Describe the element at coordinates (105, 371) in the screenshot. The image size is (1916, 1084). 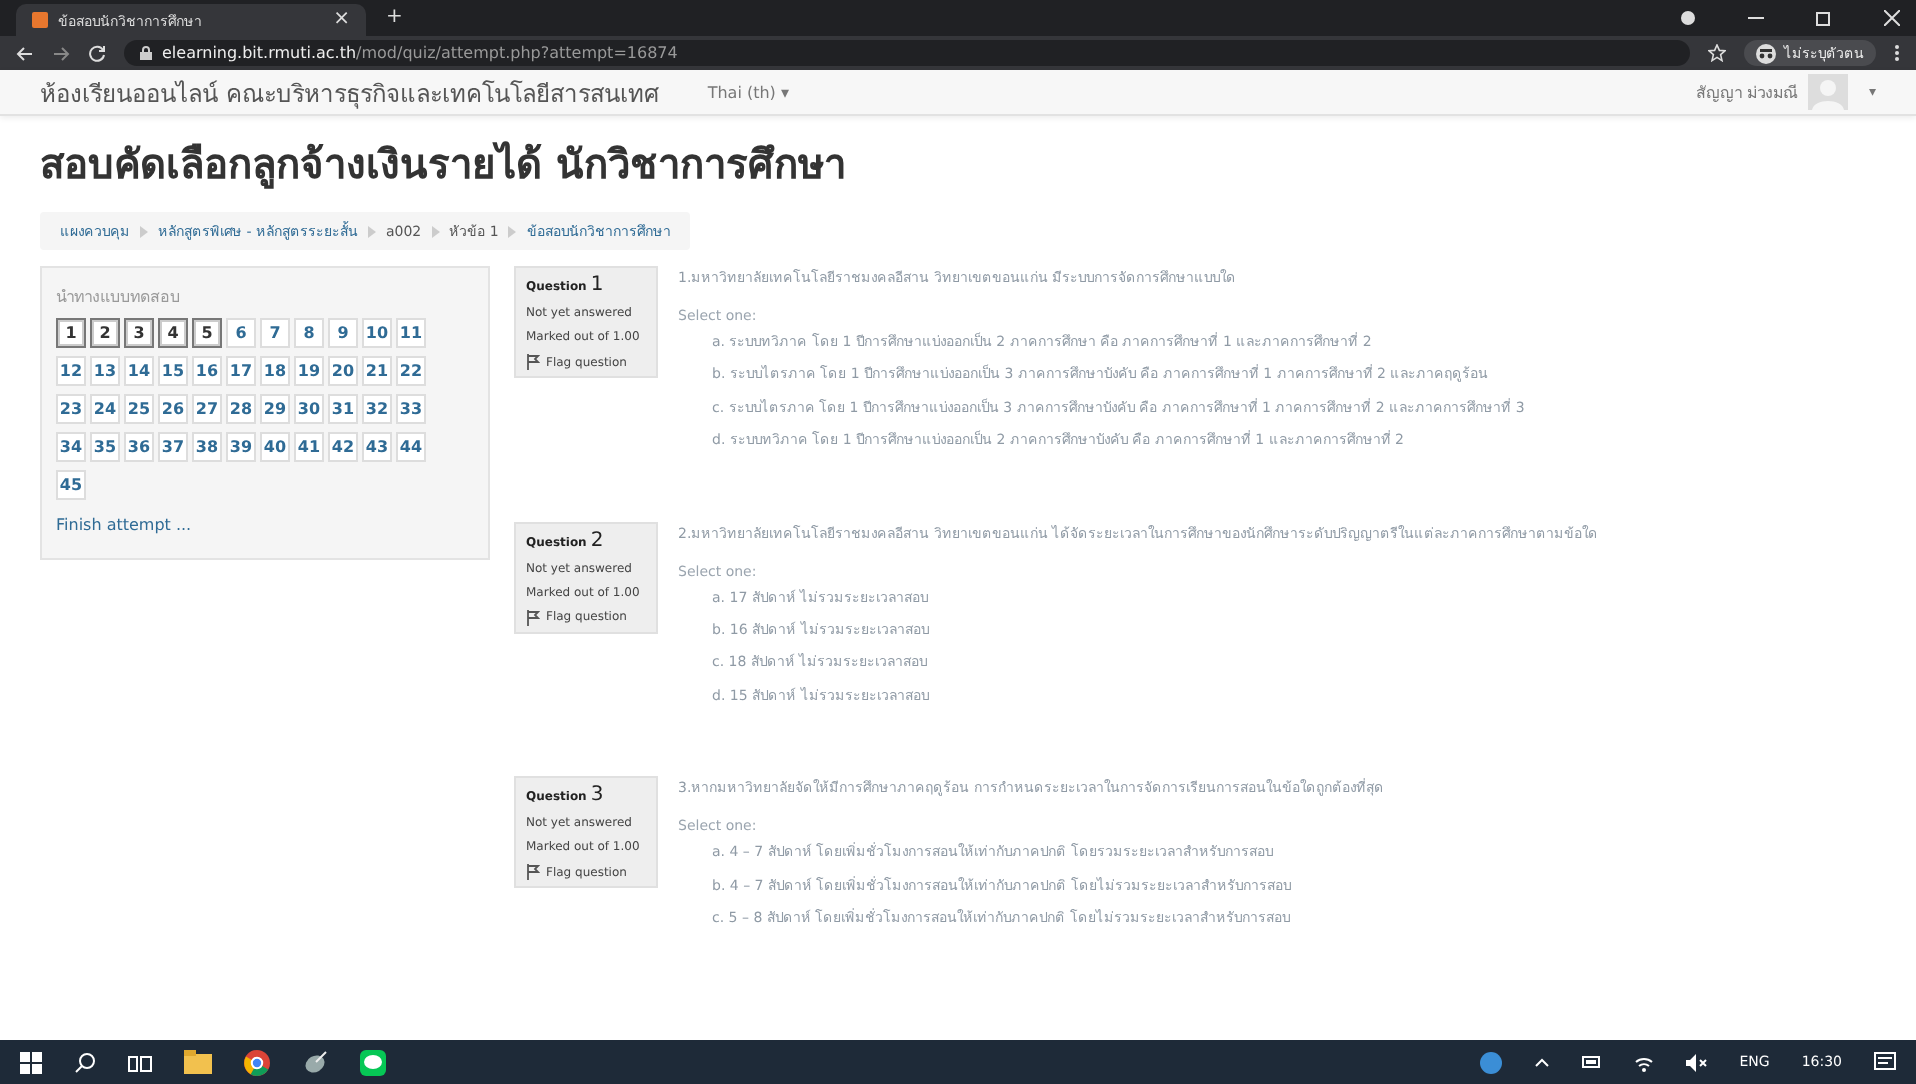
I see `question-number-button: 13` at that location.